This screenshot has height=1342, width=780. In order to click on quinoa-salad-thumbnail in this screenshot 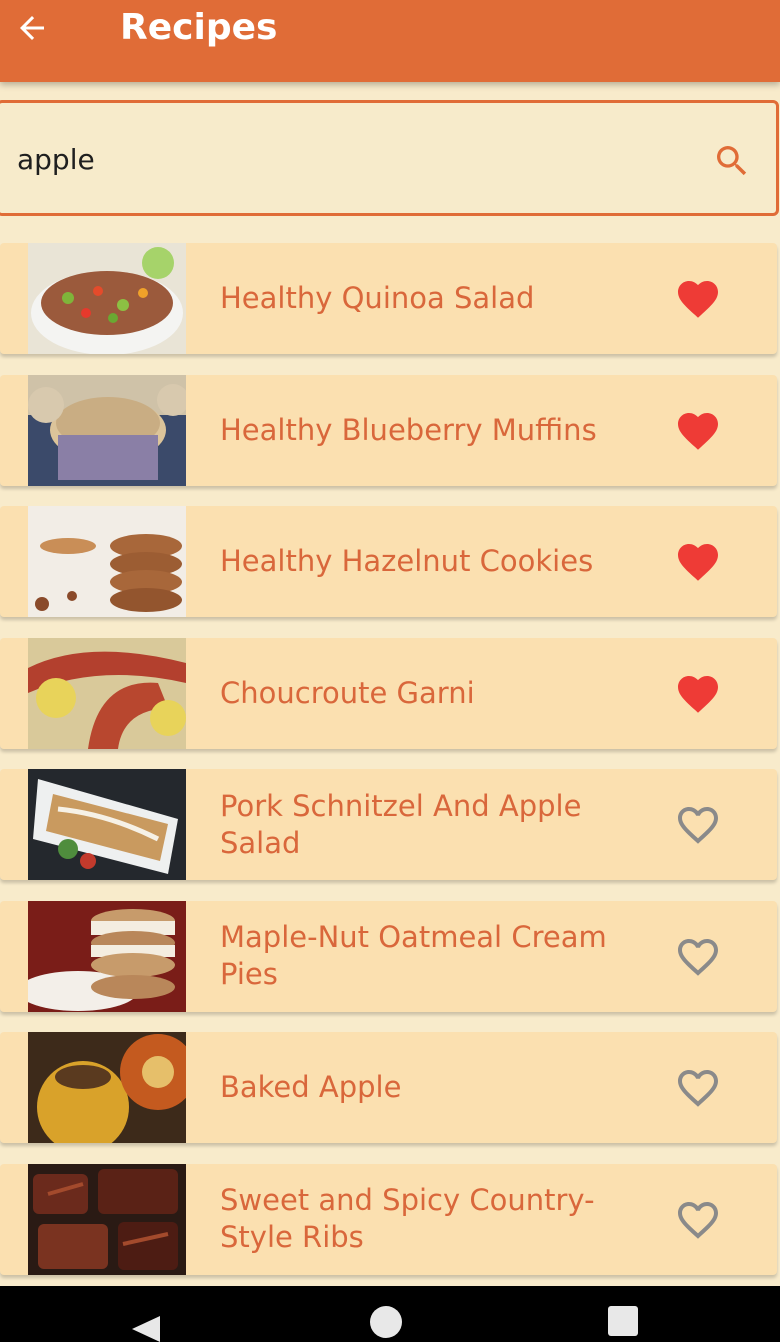, I will do `click(107, 298)`.